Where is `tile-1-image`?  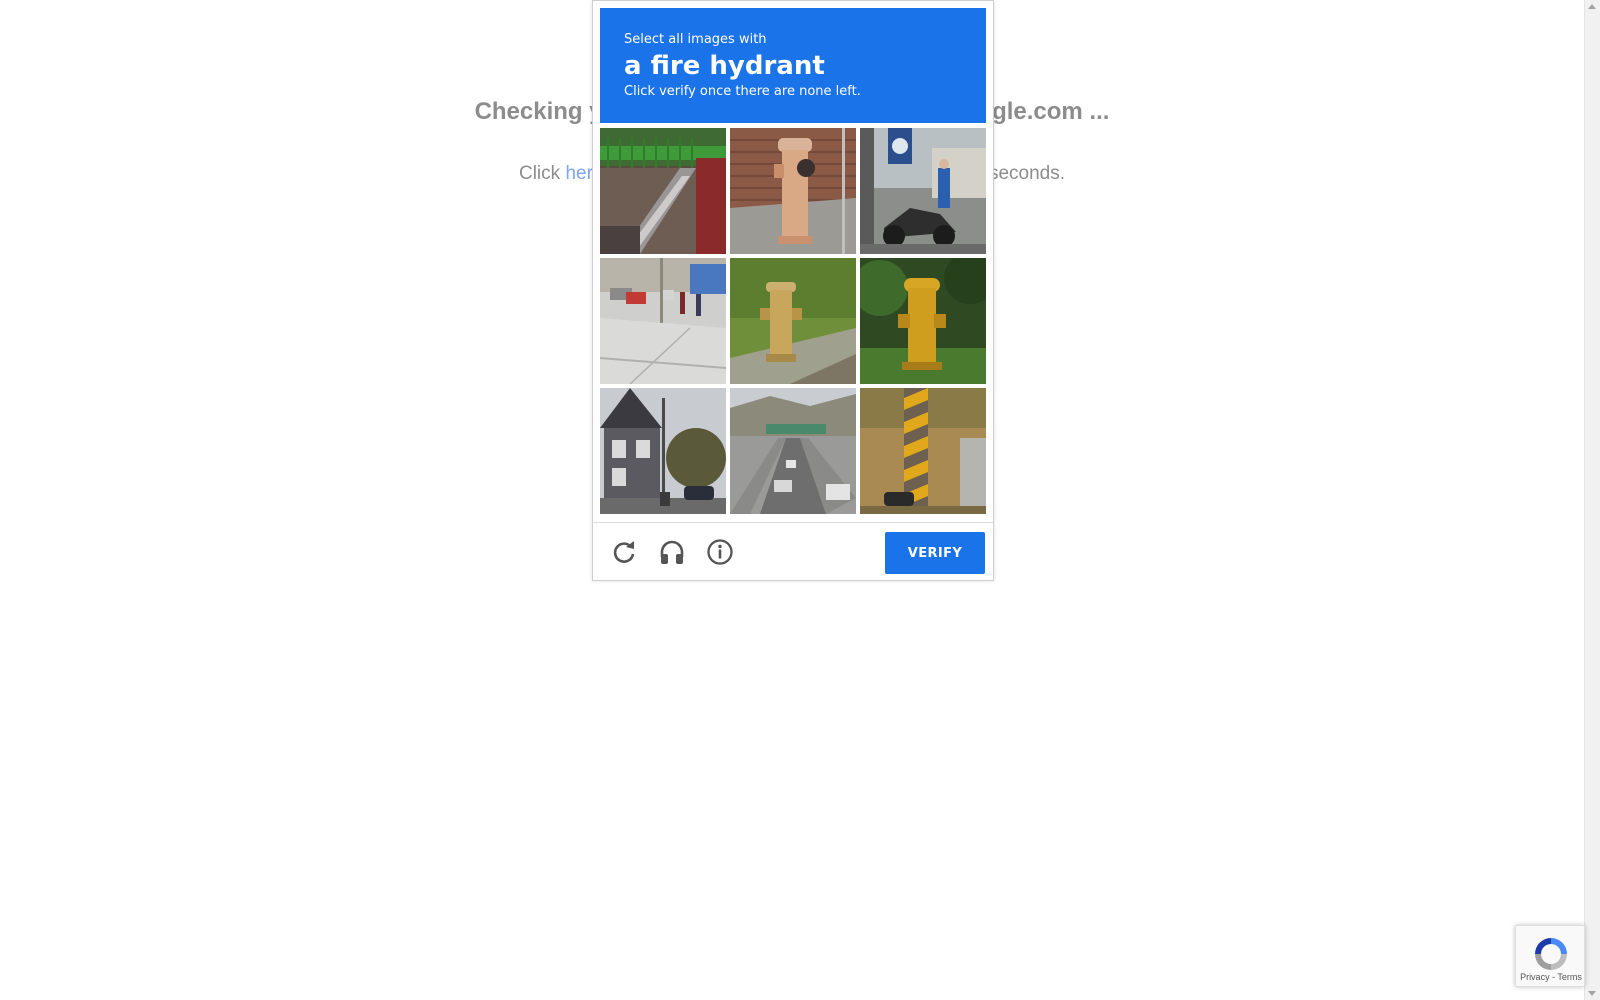 tile-1-image is located at coordinates (663, 191).